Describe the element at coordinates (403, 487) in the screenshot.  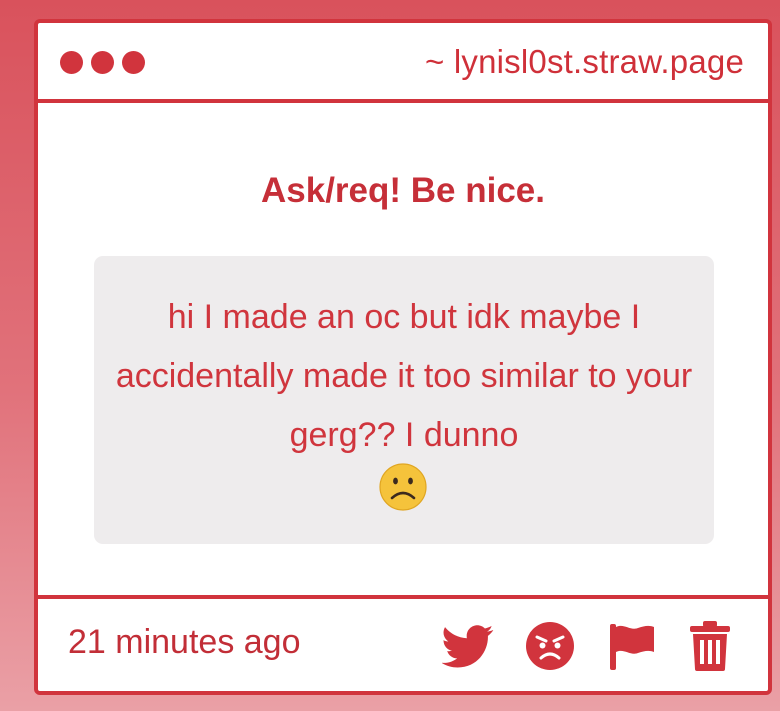
I see `frowning-face-icon` at that location.